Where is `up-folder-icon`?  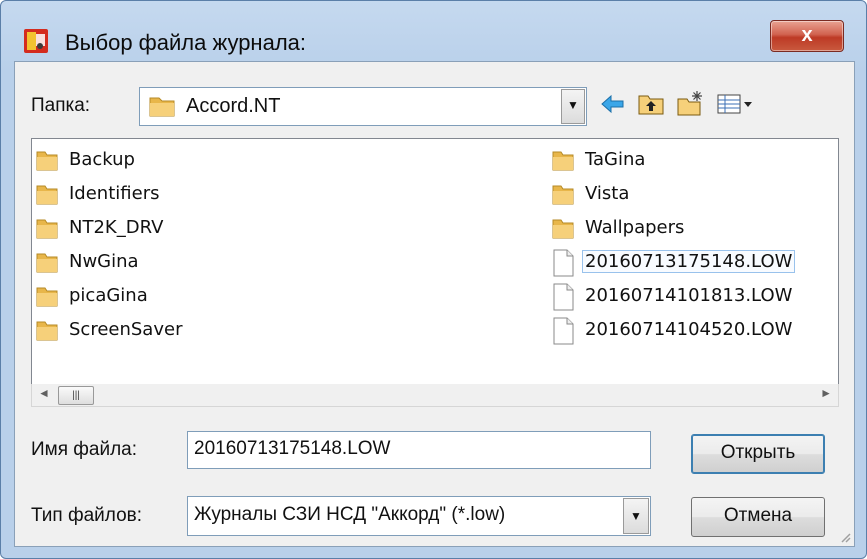 up-folder-icon is located at coordinates (651, 104).